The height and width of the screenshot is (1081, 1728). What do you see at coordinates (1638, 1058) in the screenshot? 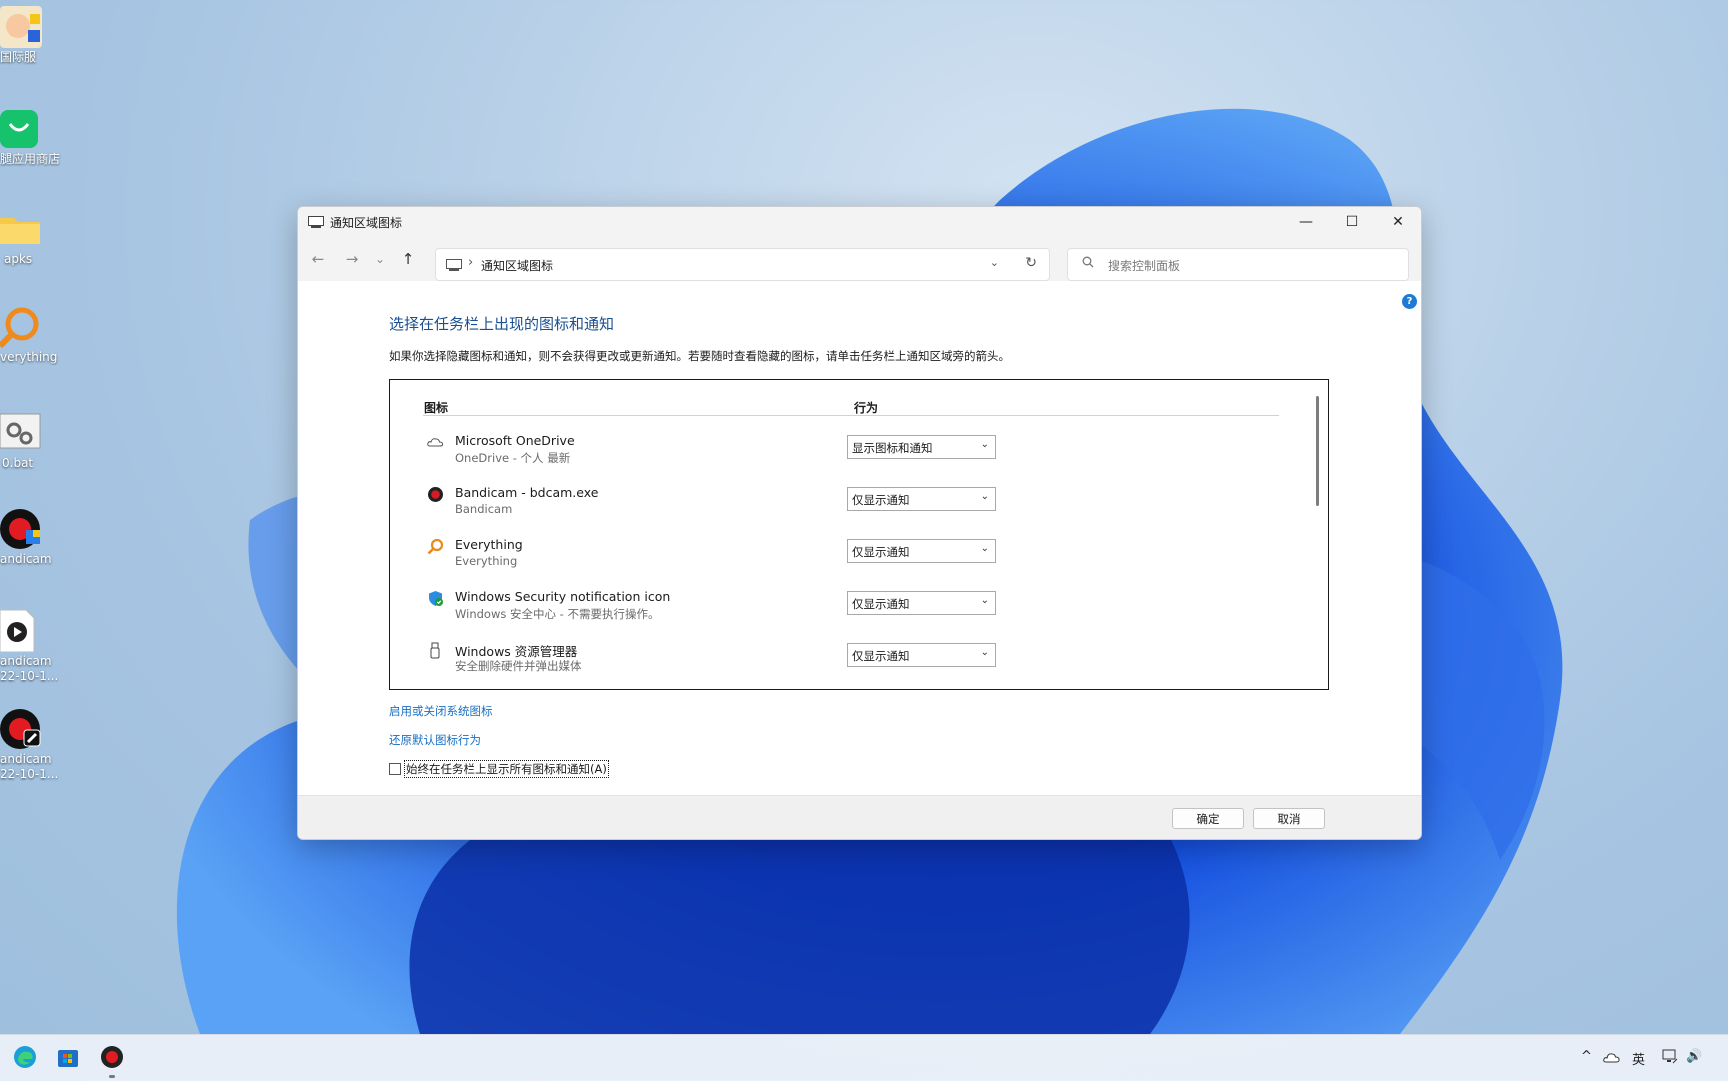
I see `ime-indicator: 英` at bounding box center [1638, 1058].